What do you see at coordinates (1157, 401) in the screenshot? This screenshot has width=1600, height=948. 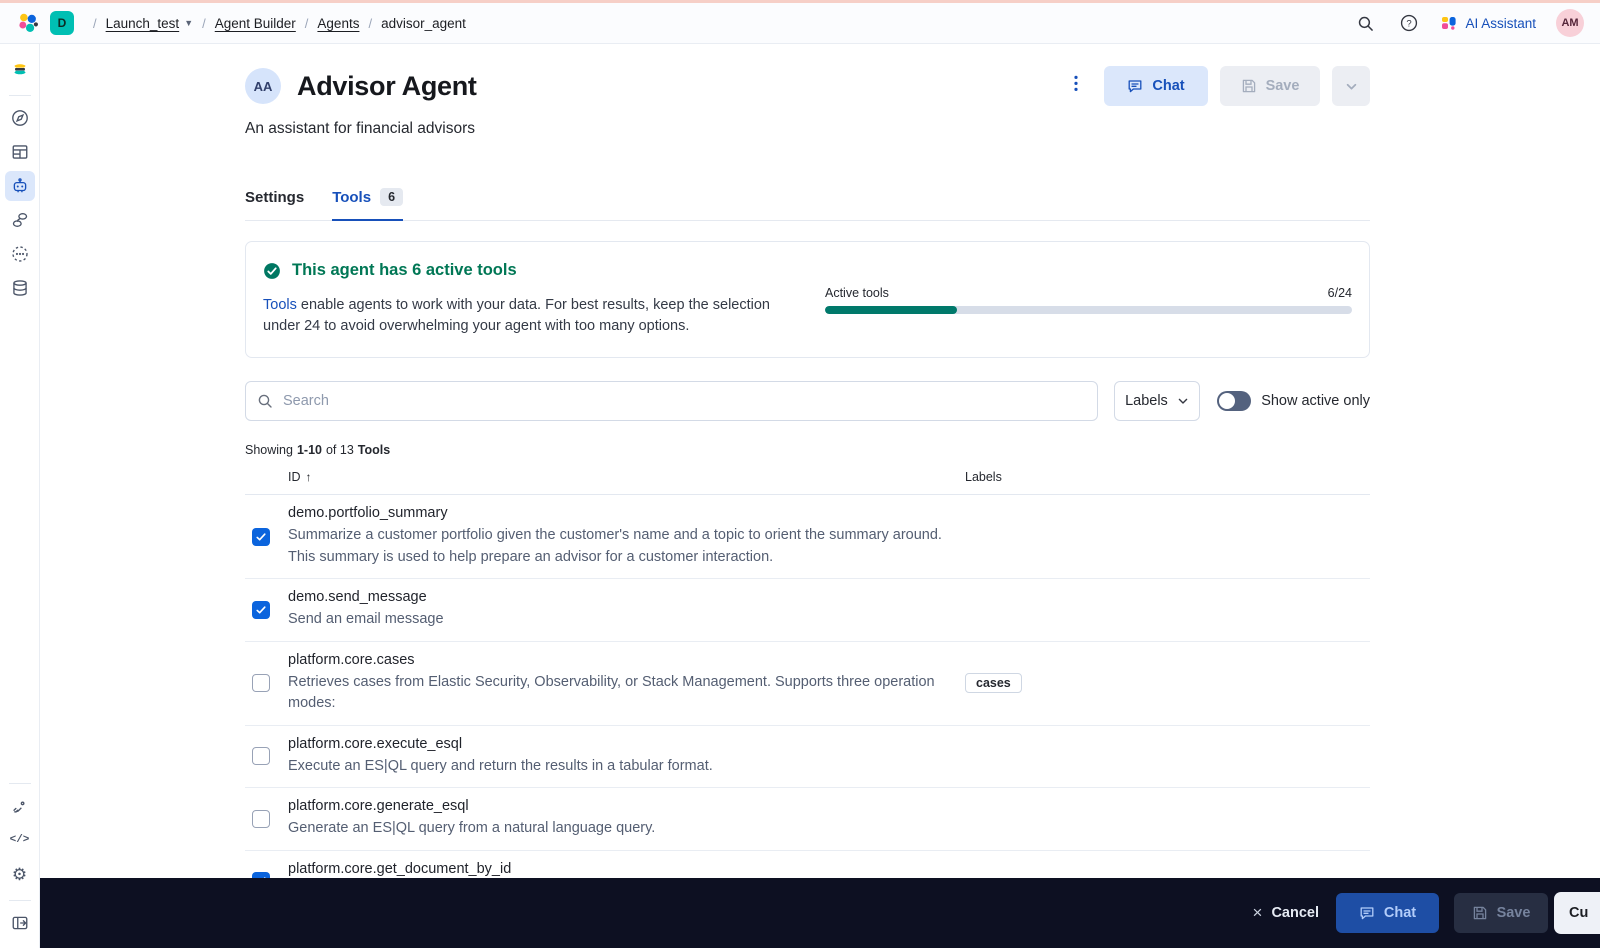 I see `labels-filter-button: Labels` at bounding box center [1157, 401].